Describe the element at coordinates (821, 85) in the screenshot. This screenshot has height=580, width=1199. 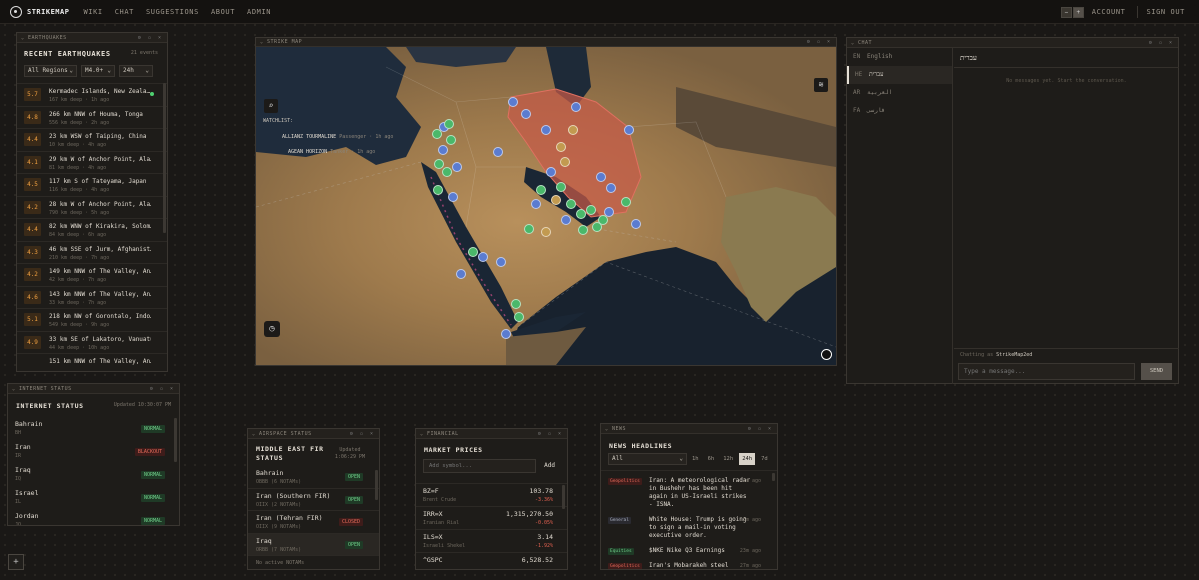
I see `layers-icon: ≋` at that location.